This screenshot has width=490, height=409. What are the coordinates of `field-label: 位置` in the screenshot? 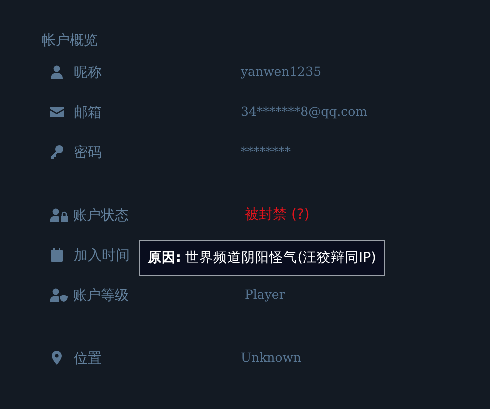 It's located at (88, 359).